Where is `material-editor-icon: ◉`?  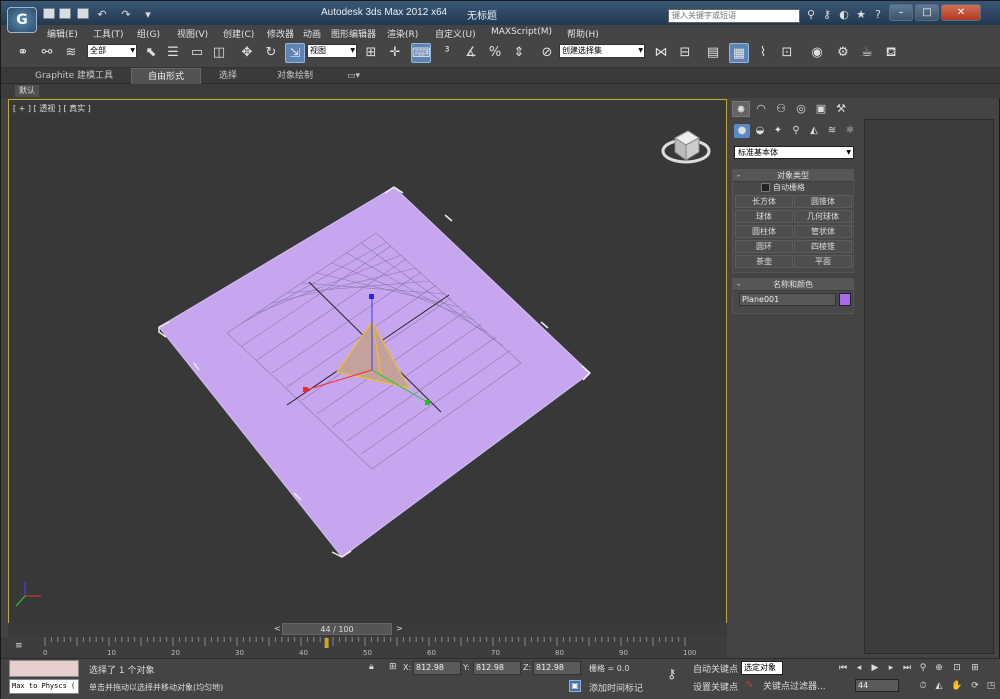
material-editor-icon: ◉ is located at coordinates (817, 53).